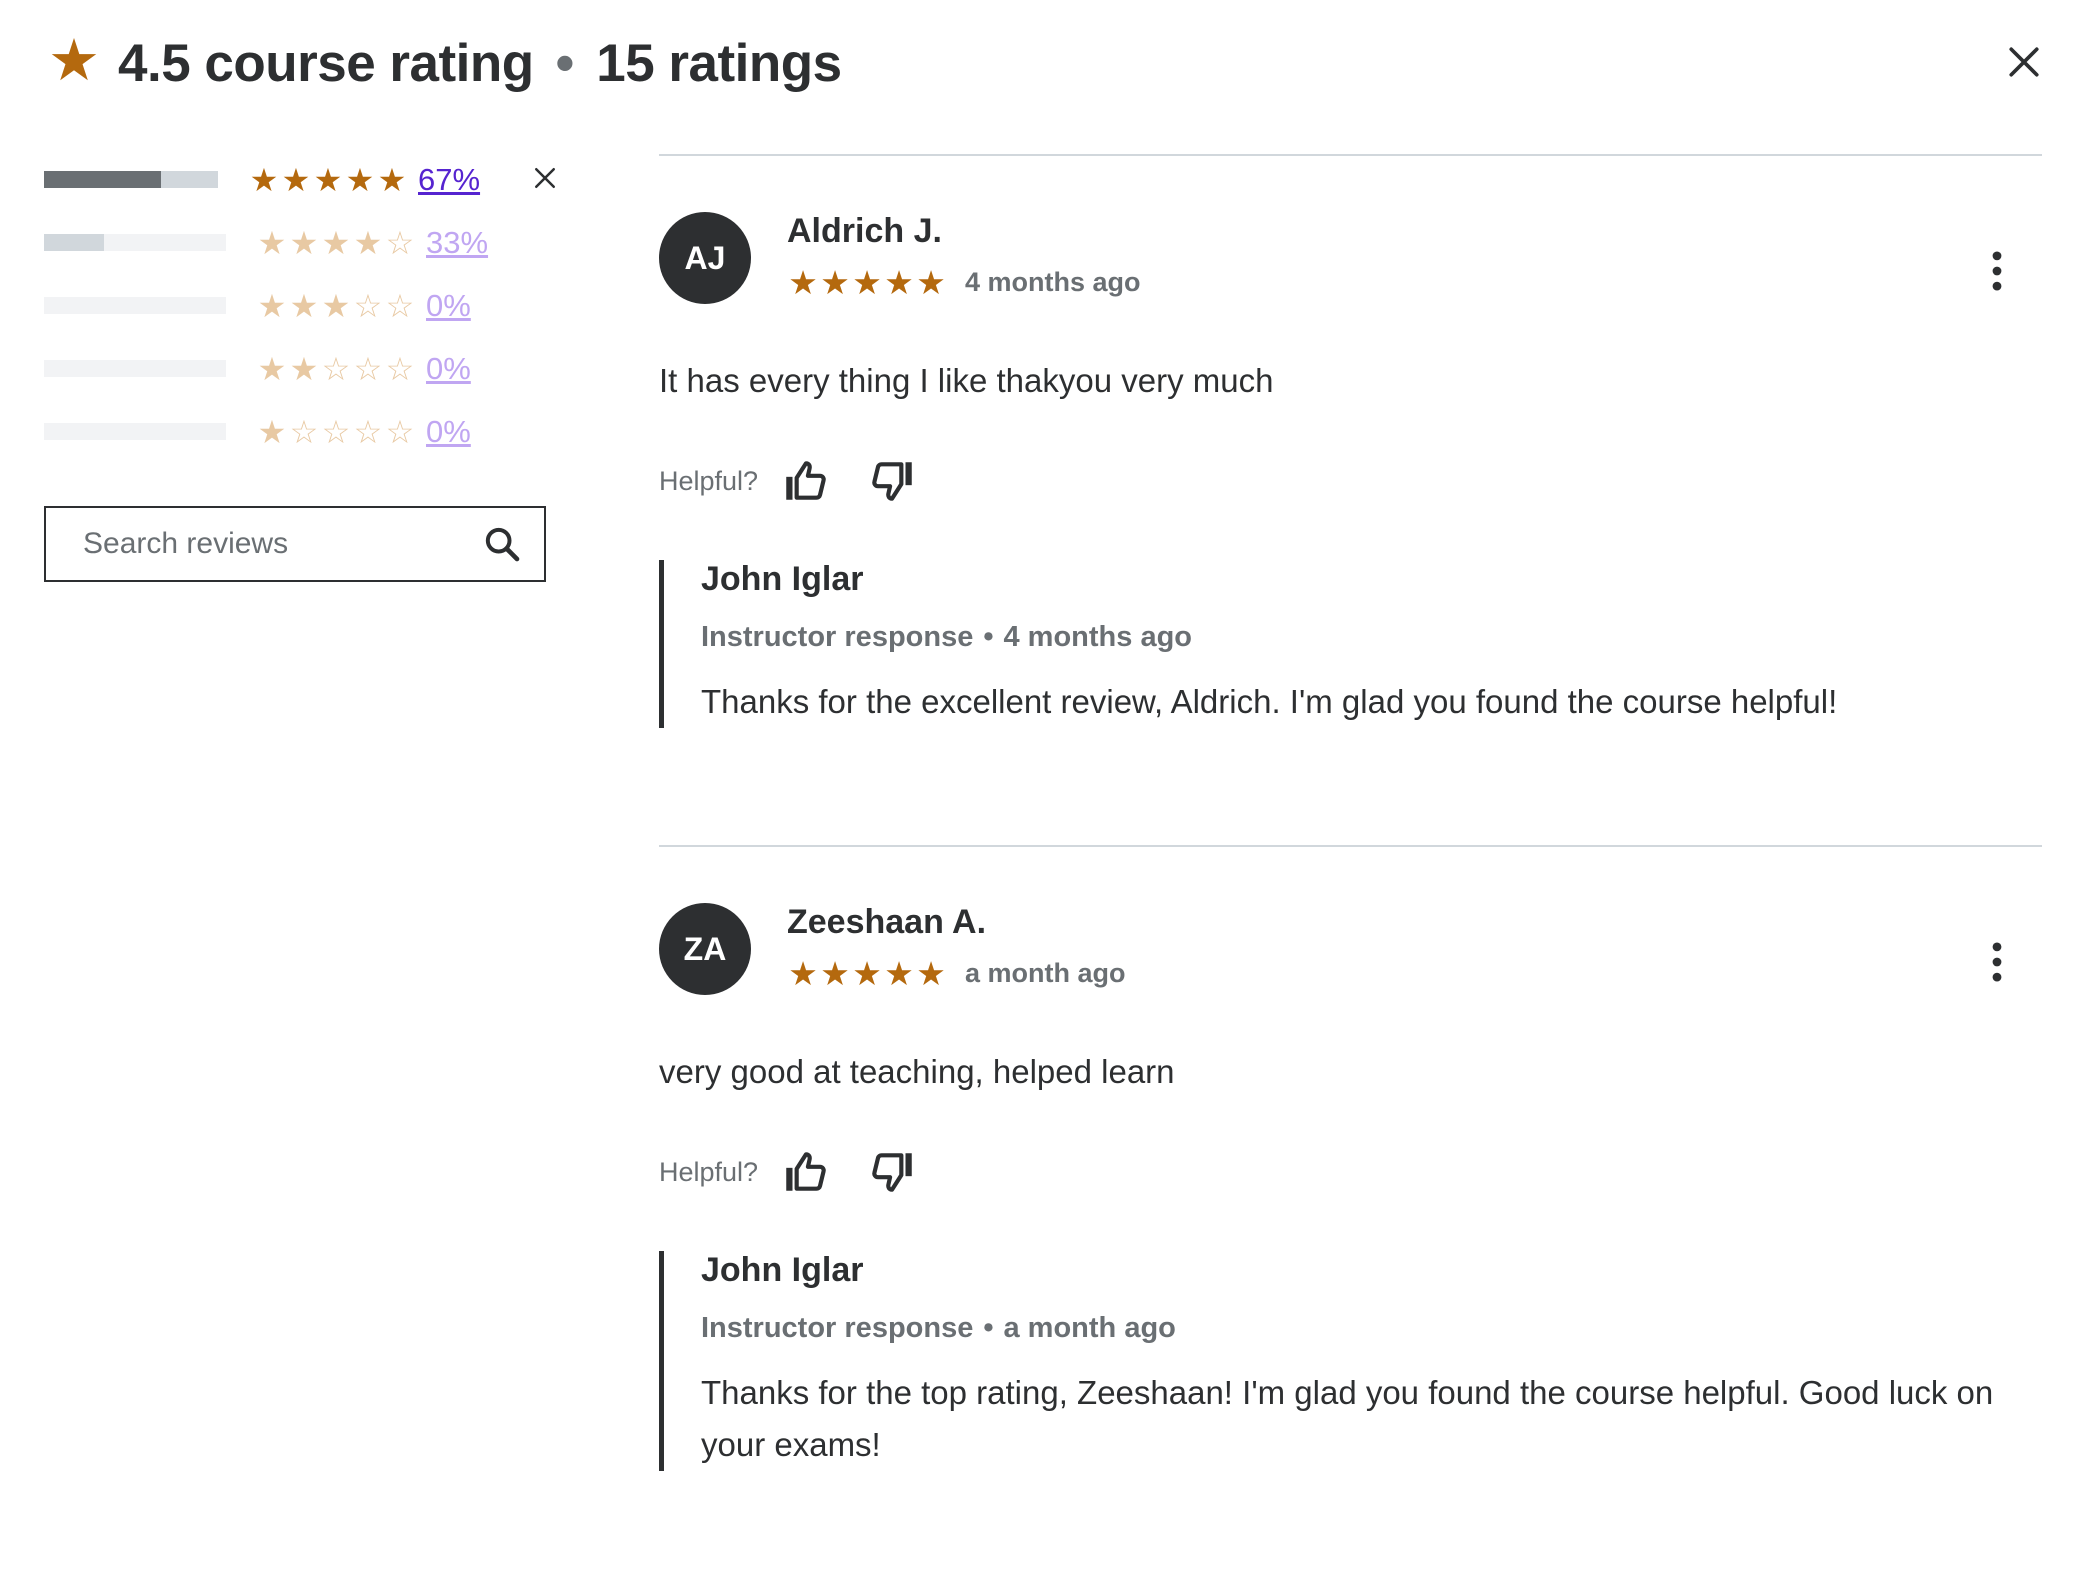 The image size is (2095, 1585). I want to click on review-date: 4 months ago, so click(1053, 282).